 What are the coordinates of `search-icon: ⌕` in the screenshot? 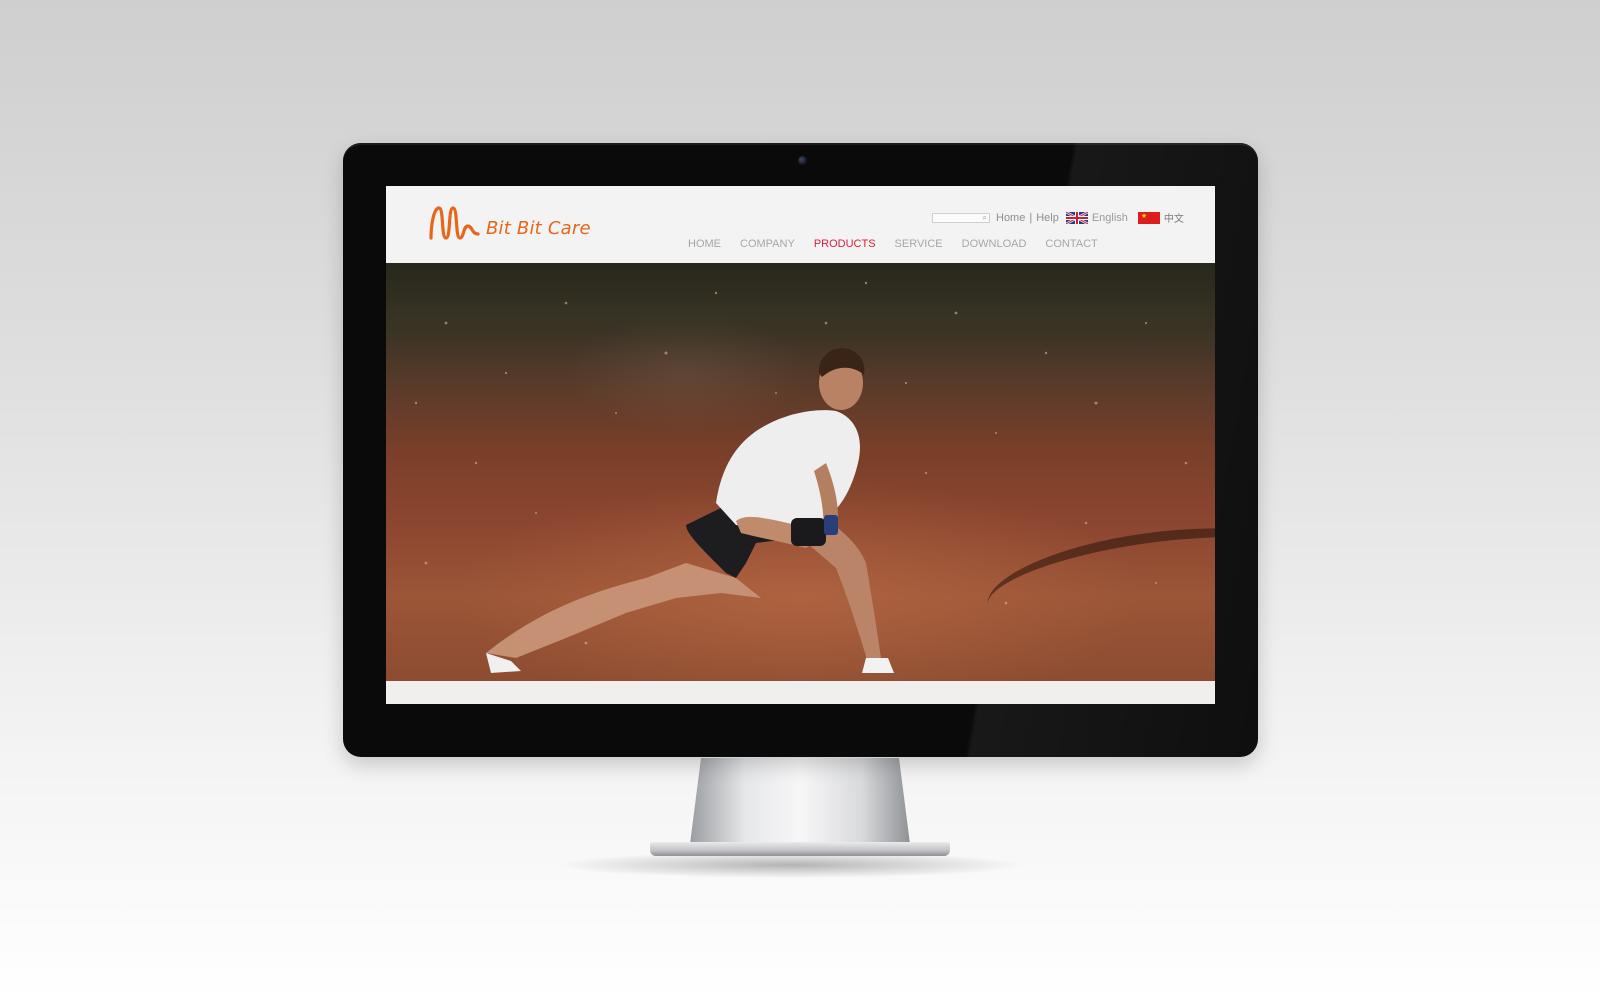 It's located at (985, 218).